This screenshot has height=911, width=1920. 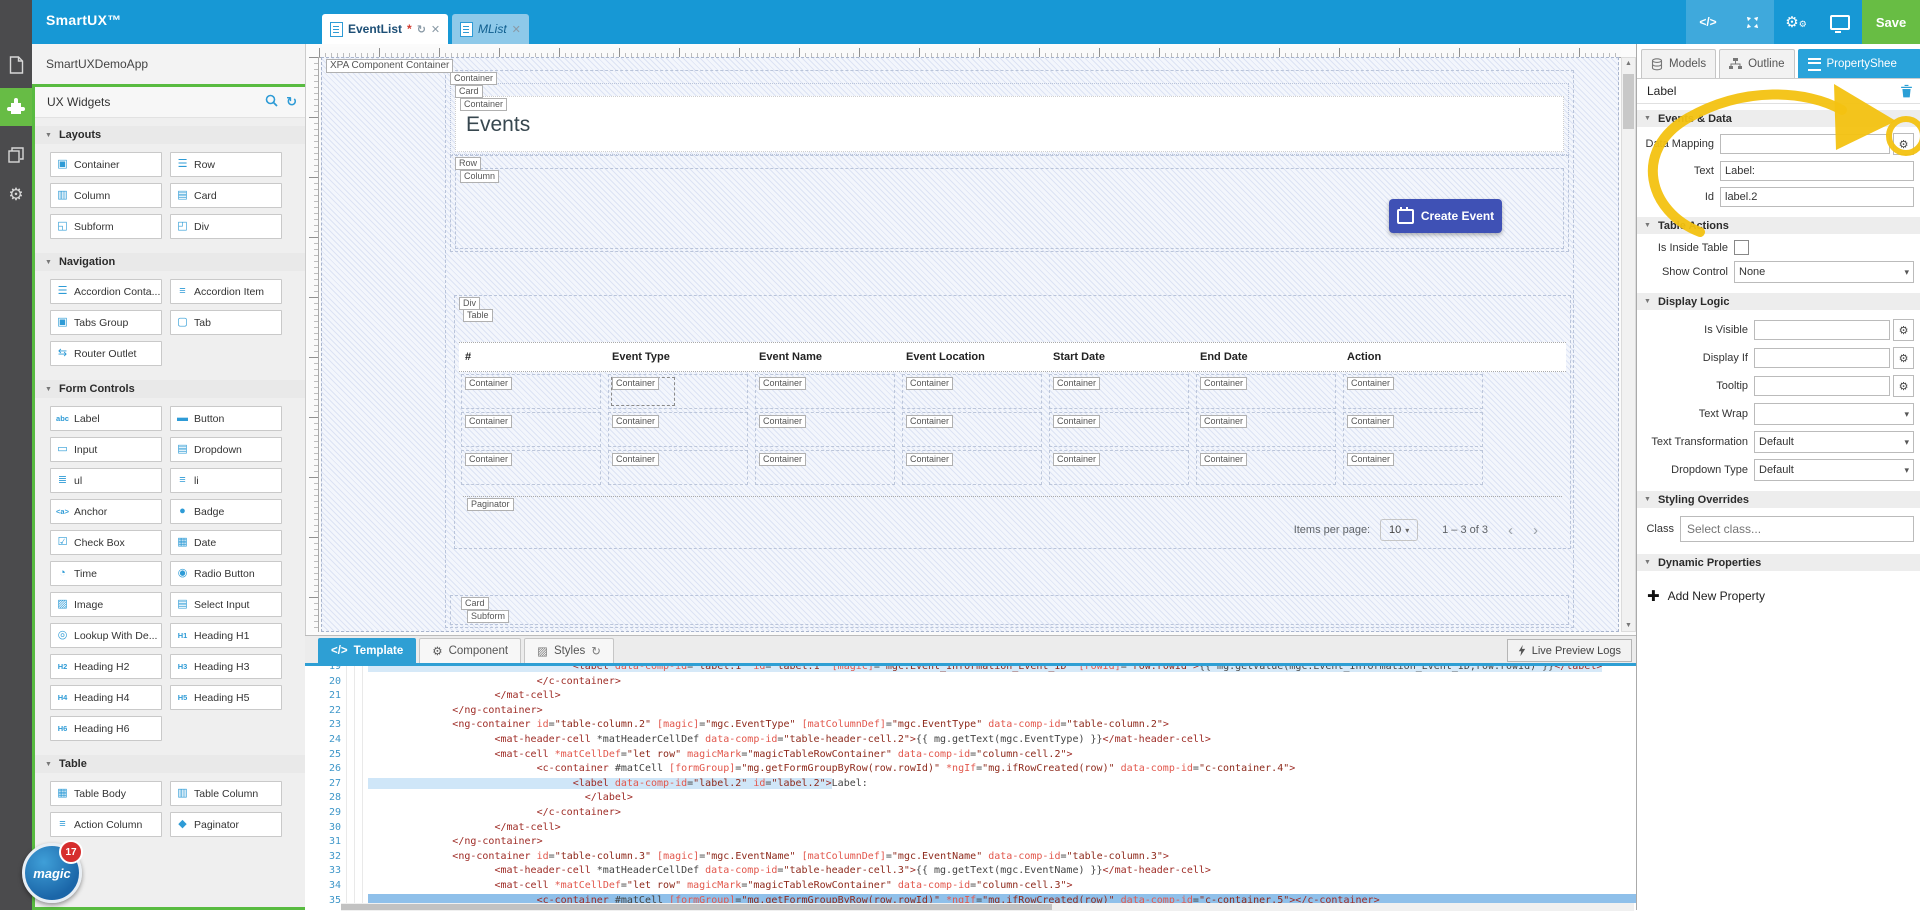 What do you see at coordinates (1757, 63) in the screenshot?
I see `tab-outline: Outline` at bounding box center [1757, 63].